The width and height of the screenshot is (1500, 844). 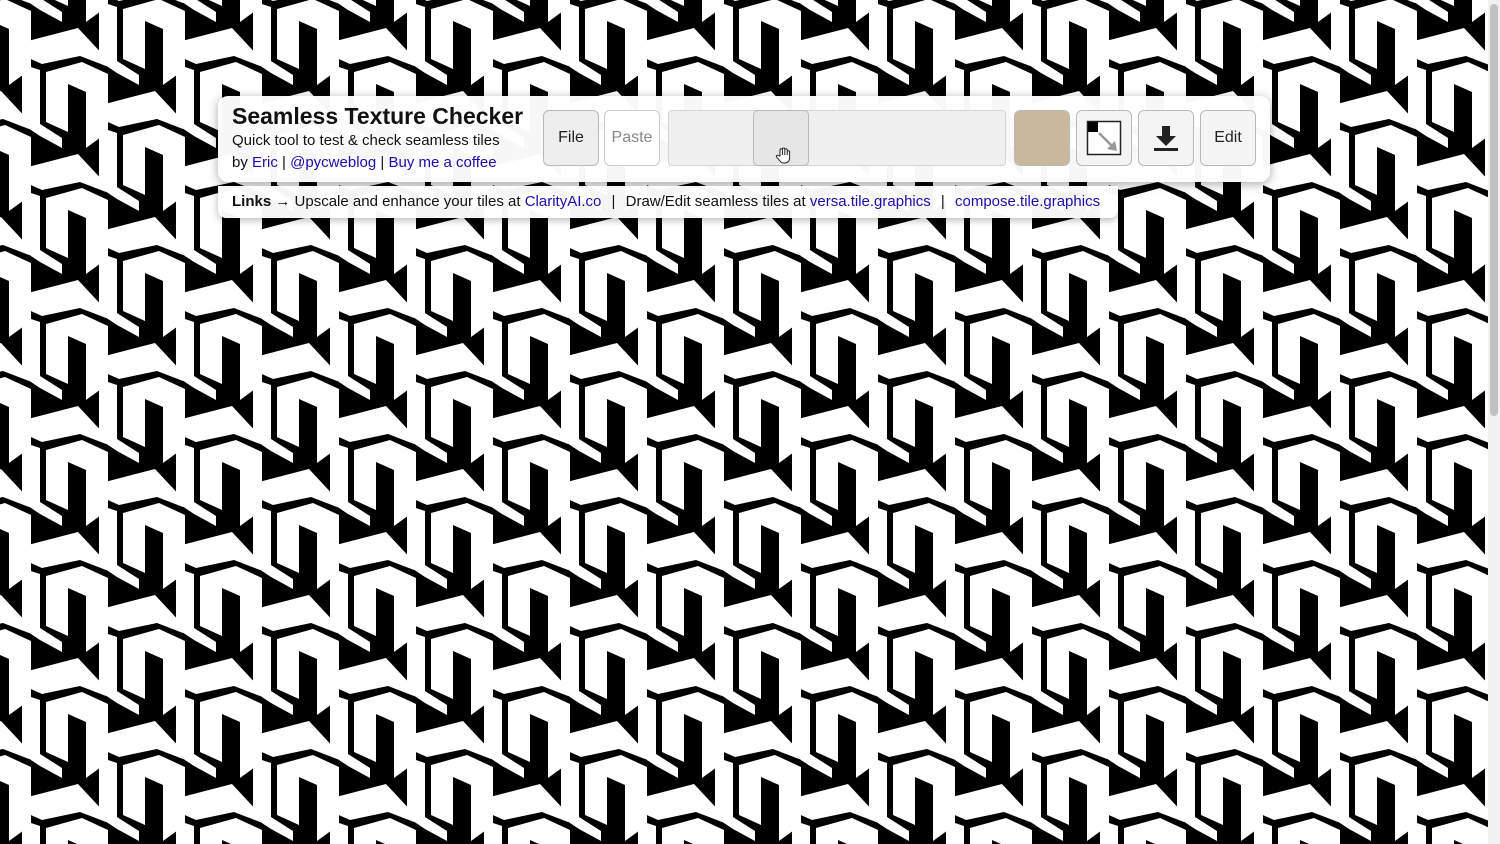 I want to click on paste-button: Paste, so click(x=632, y=138).